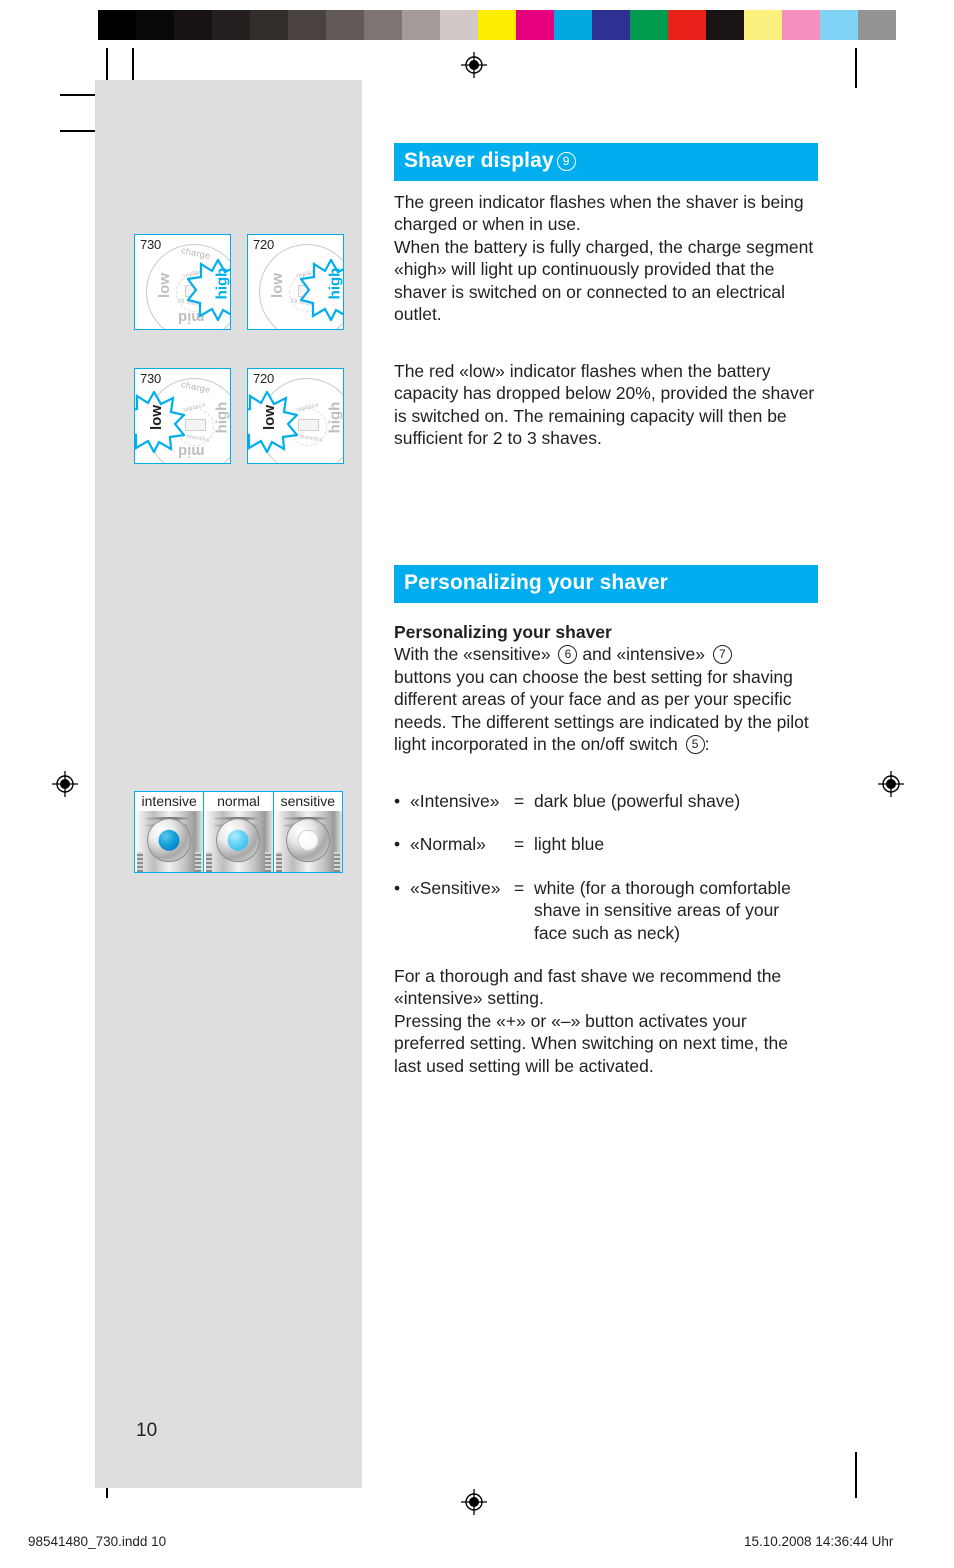 This screenshot has height=1568, width=954. I want to click on bullet-label: «Intensive», so click(455, 801).